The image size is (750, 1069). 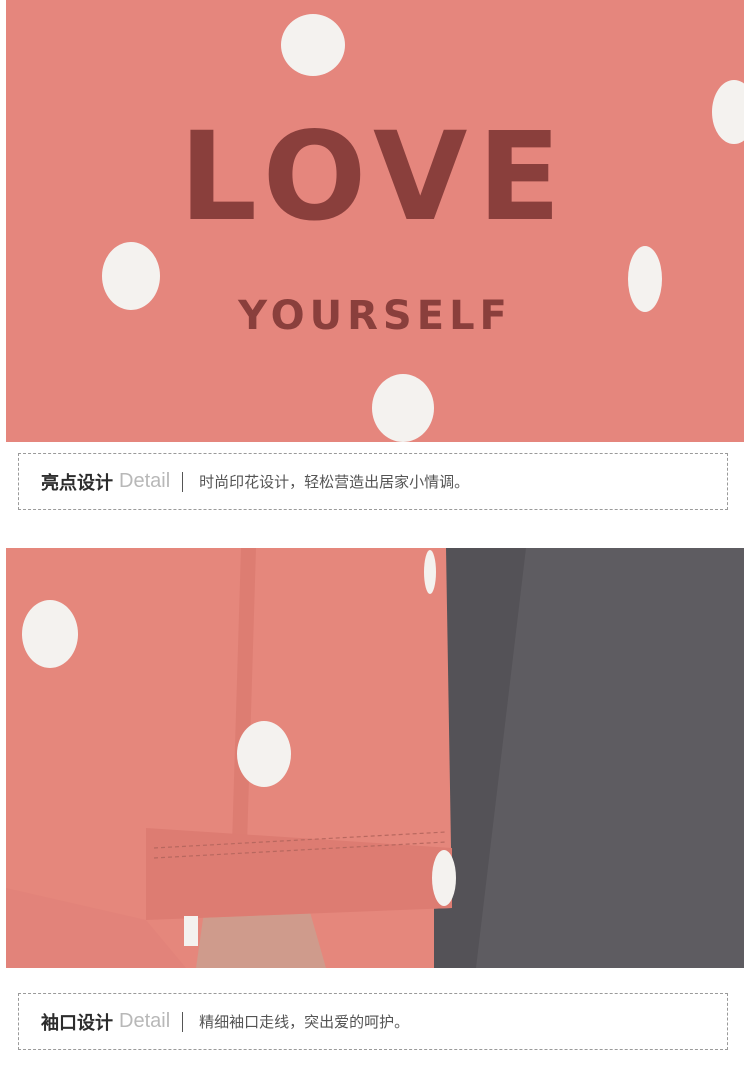 I want to click on cuff-design-caption: 袖口设计 Detail 精细袖口走线，突出爱的呵护。, so click(x=373, y=1021).